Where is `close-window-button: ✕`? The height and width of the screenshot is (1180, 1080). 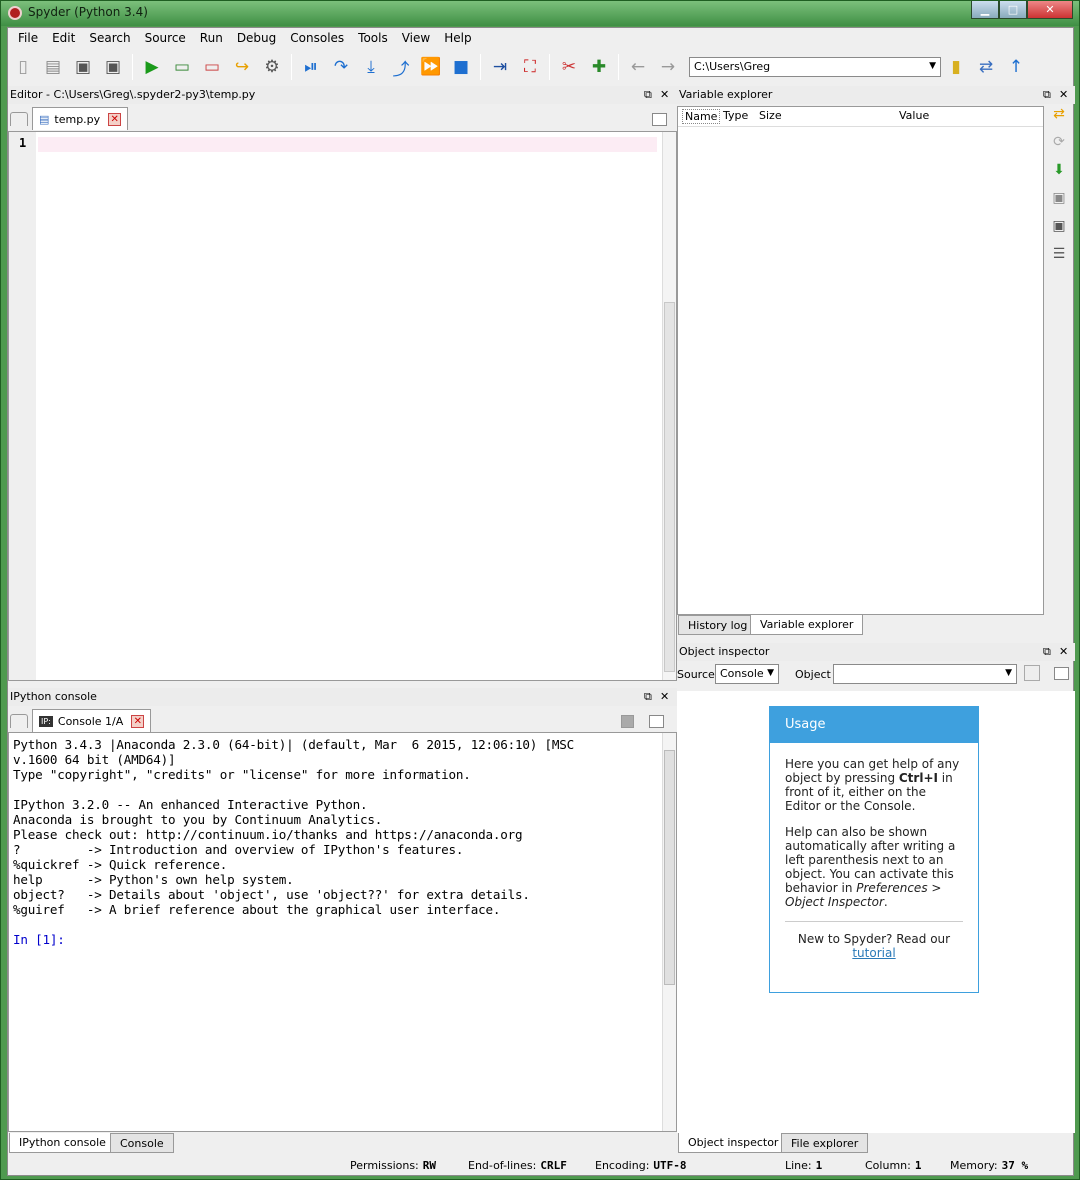
close-window-button: ✕ is located at coordinates (1050, 10).